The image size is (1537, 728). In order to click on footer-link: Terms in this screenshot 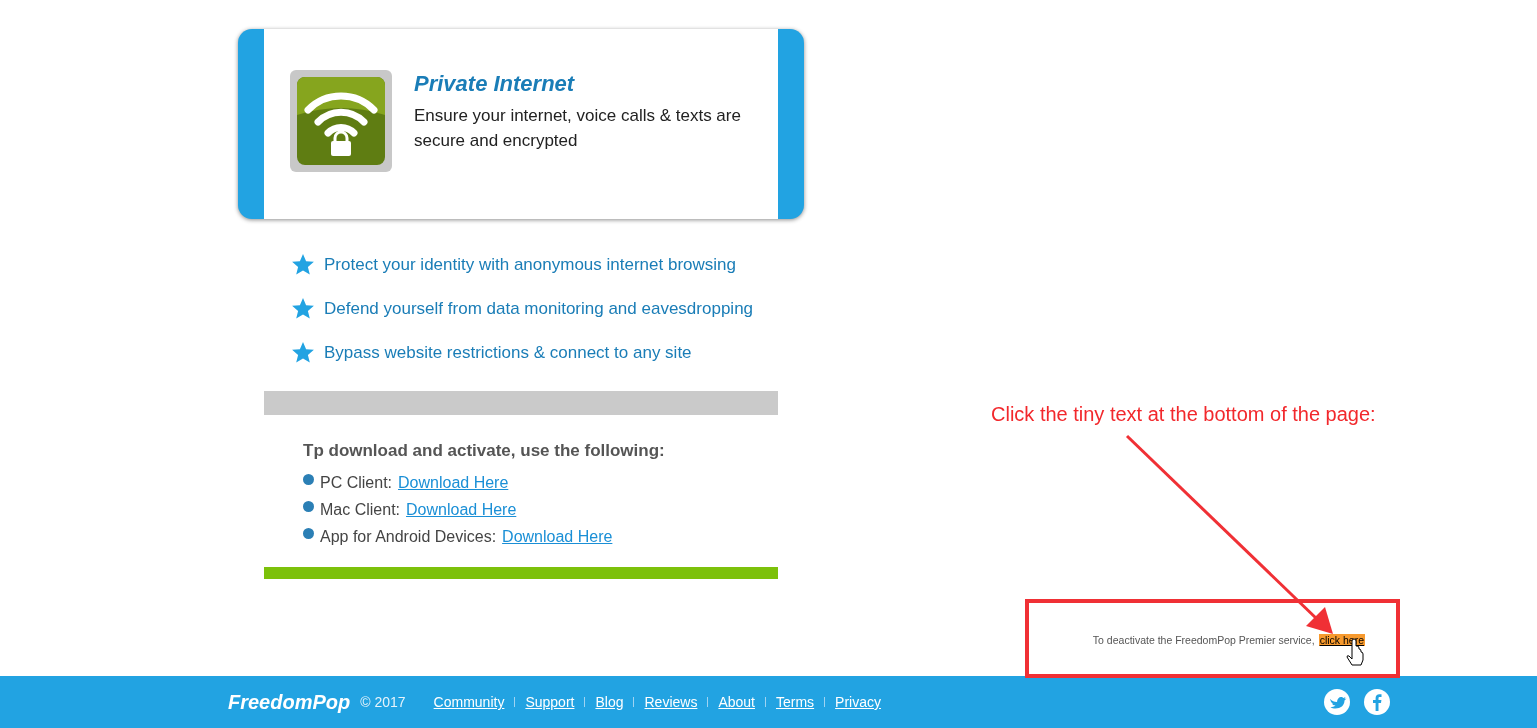, I will do `click(795, 702)`.